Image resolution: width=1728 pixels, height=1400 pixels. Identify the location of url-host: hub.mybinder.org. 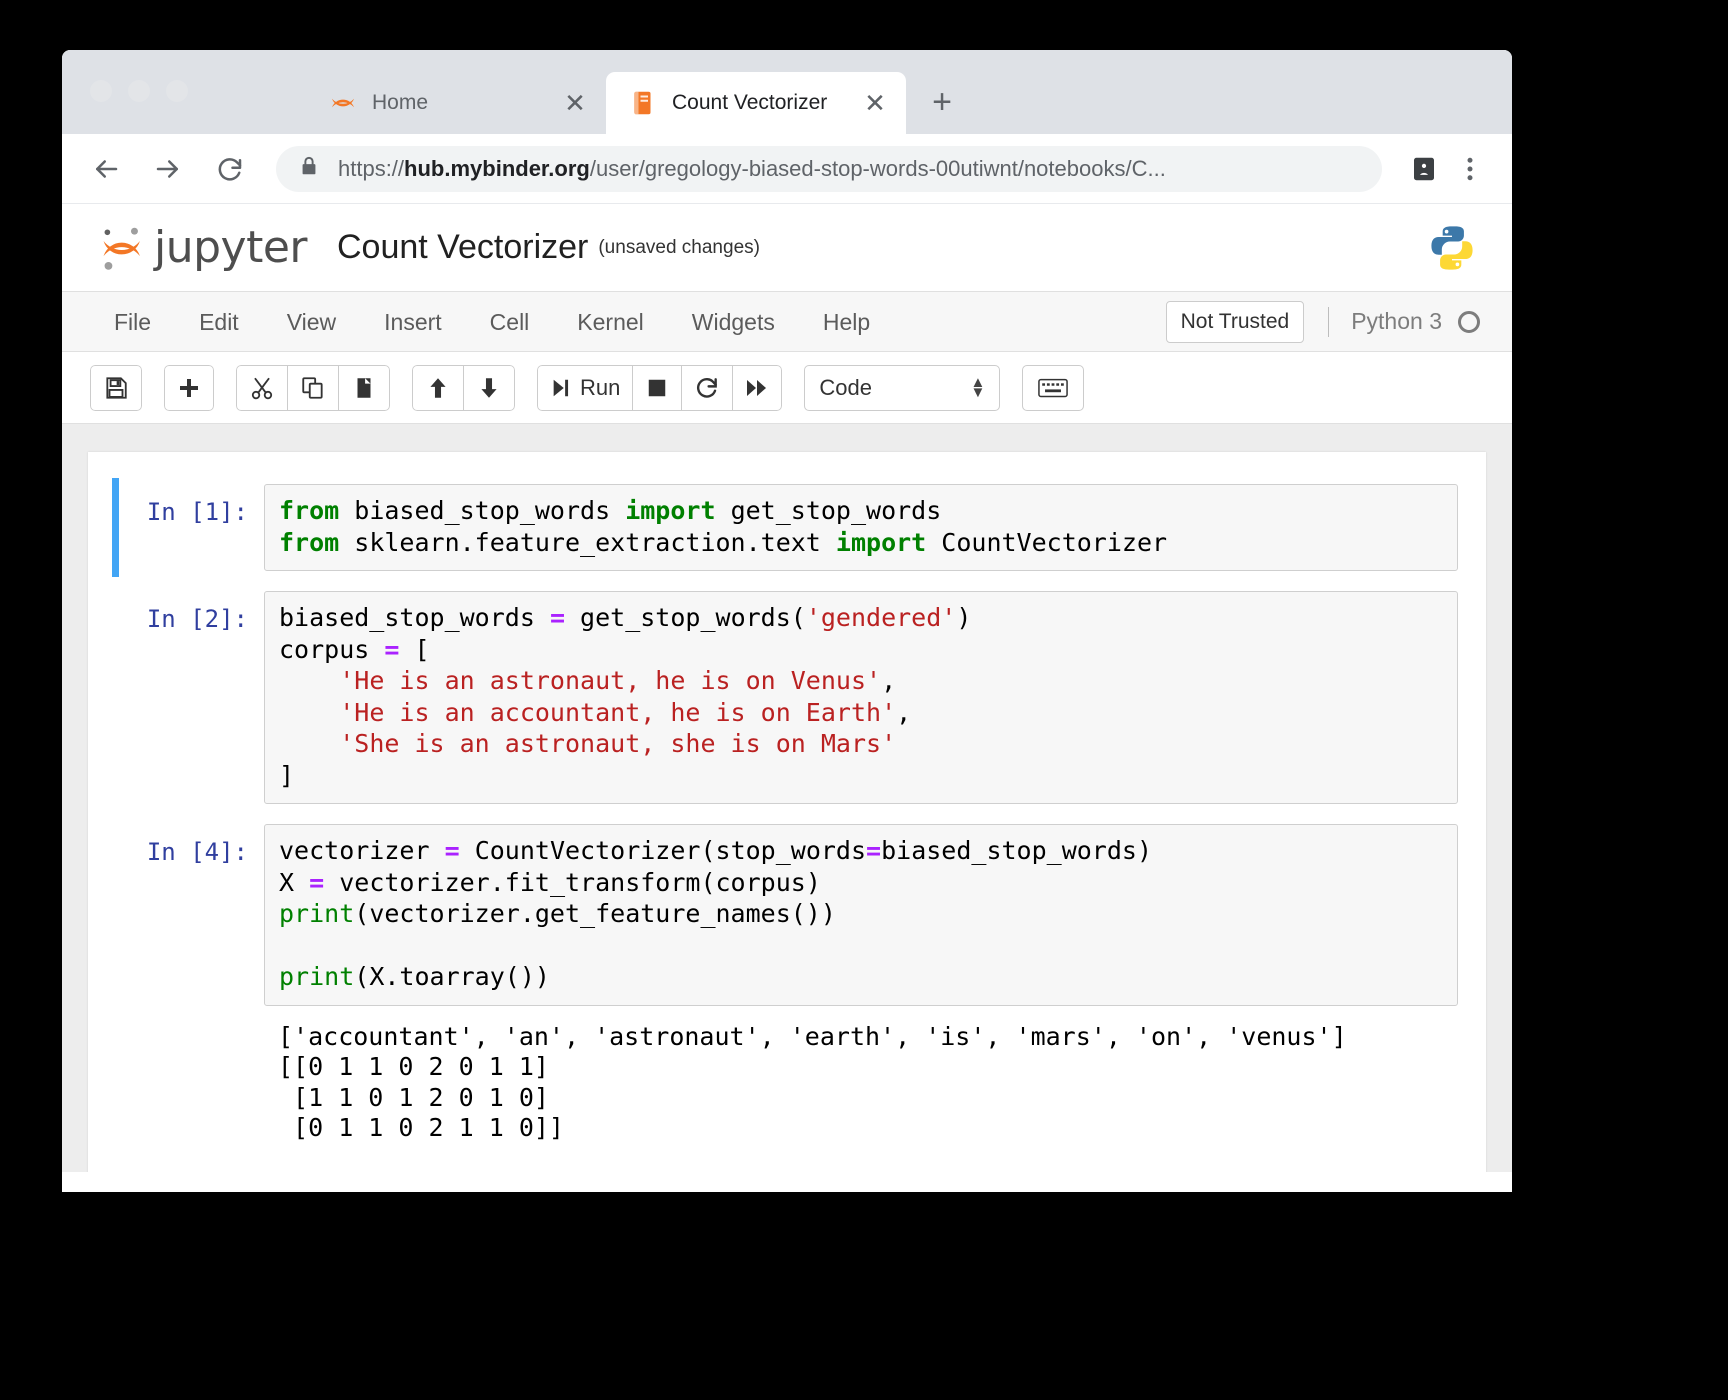
(497, 168).